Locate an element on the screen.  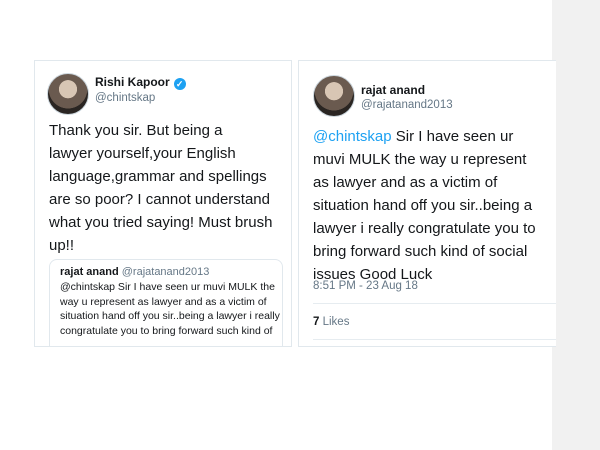
quoted-author-handle: @rajatanand2013 is located at coordinates (165, 272).